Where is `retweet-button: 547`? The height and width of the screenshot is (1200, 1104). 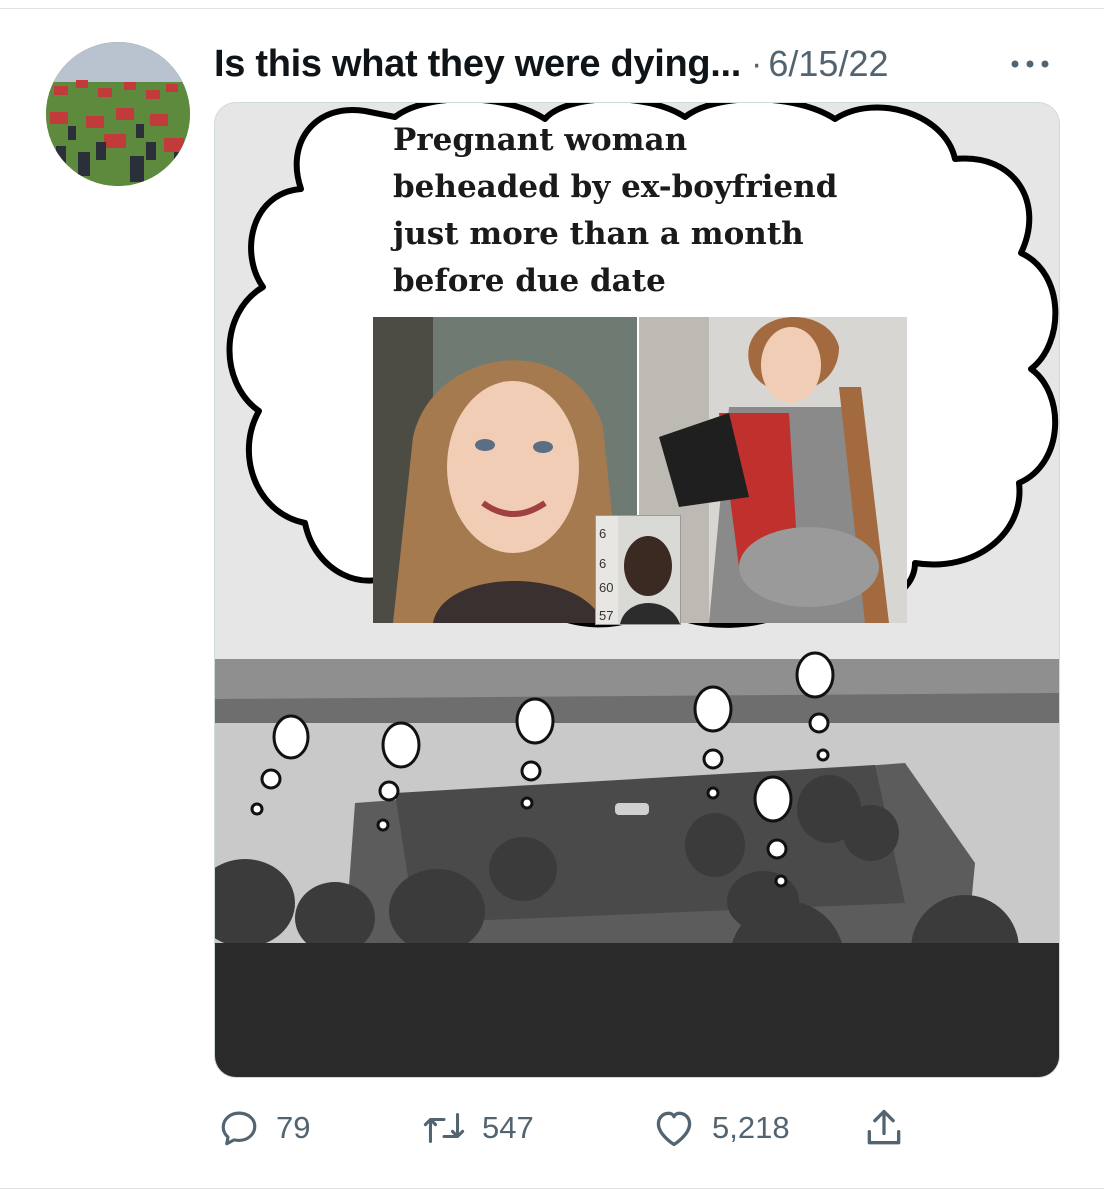 retweet-button: 547 is located at coordinates (478, 1128).